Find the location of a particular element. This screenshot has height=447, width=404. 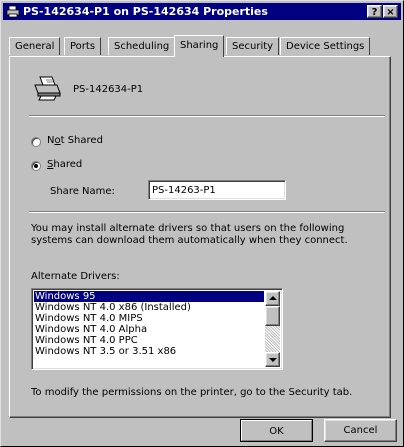

list-item: Windows NT 3.5 or 3.51 x86 is located at coordinates (149, 351).